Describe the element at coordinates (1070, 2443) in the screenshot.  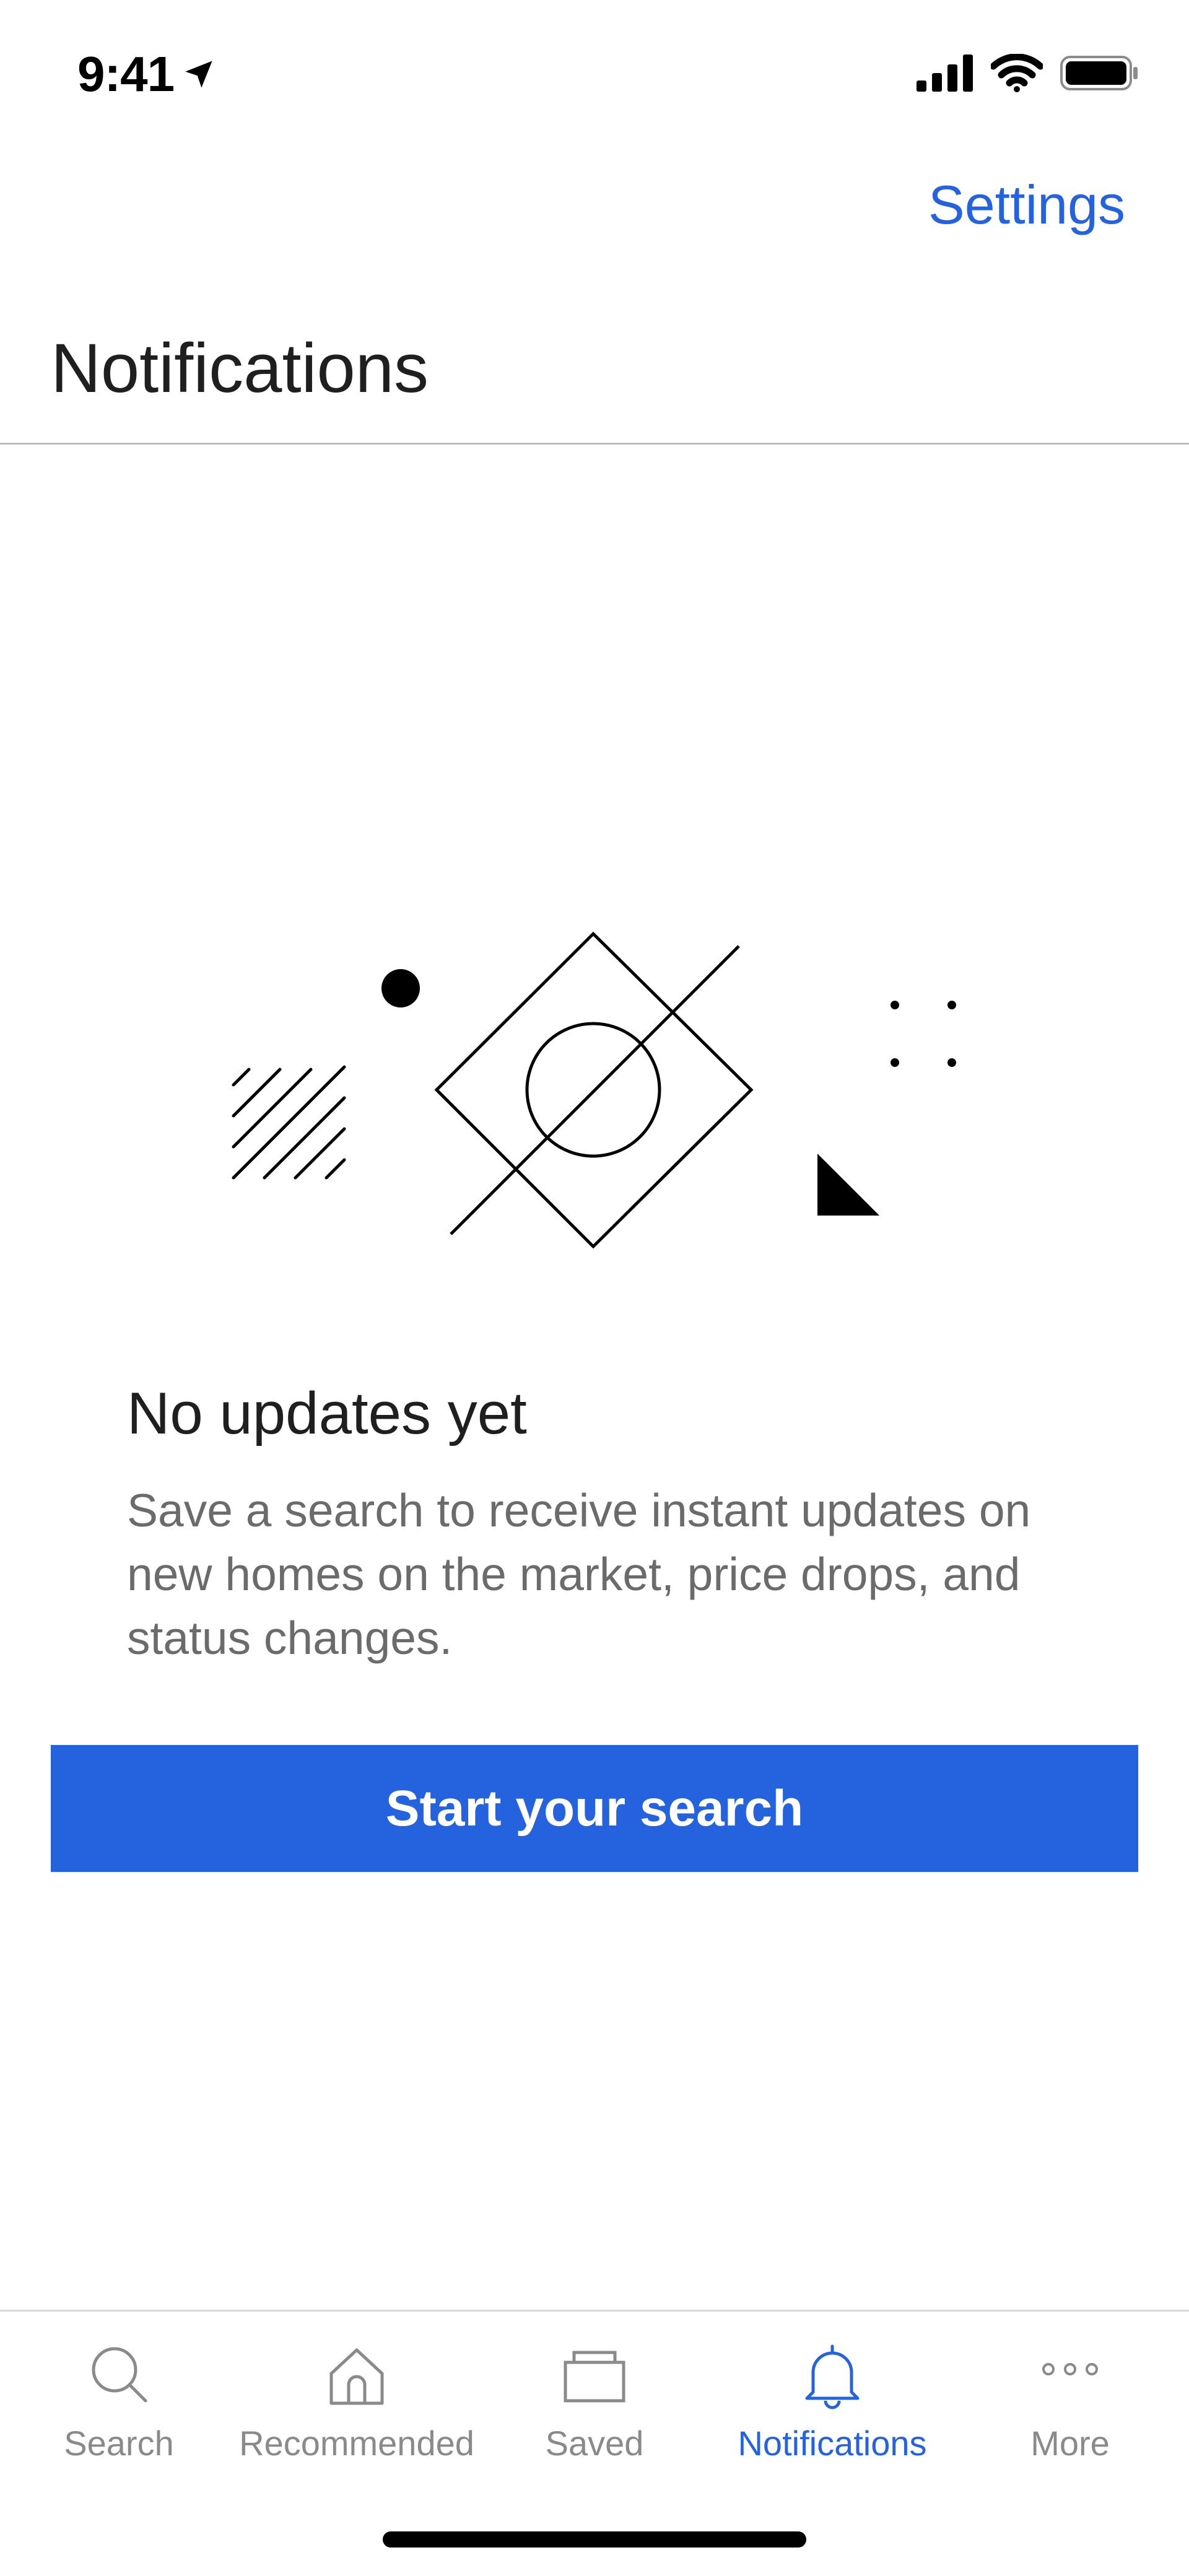
I see `tab-more-label: More` at that location.